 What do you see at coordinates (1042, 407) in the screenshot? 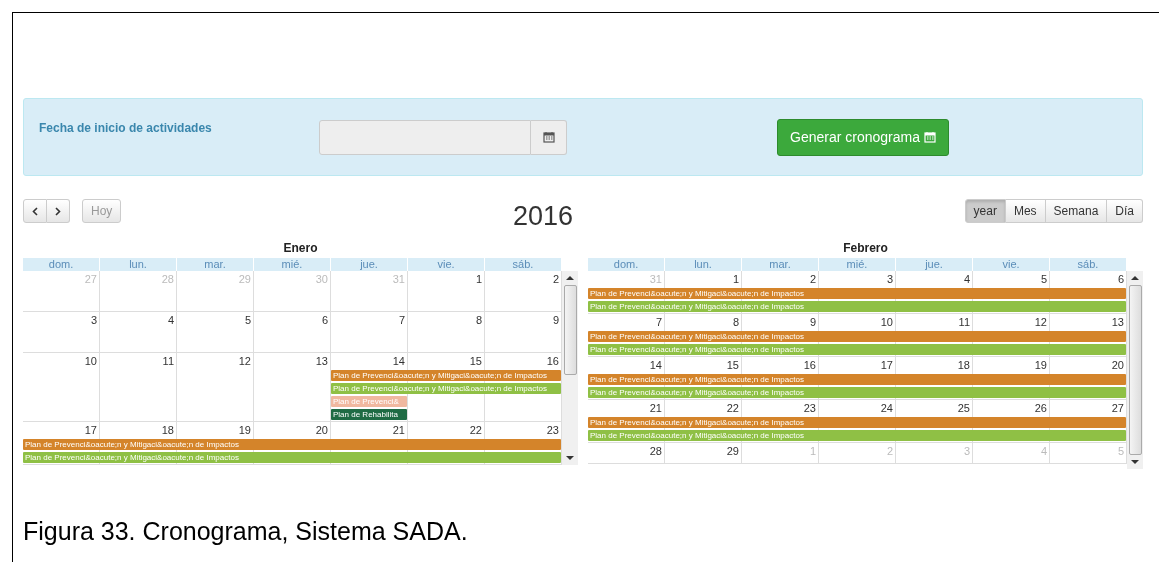
I see `day-number: 26` at bounding box center [1042, 407].